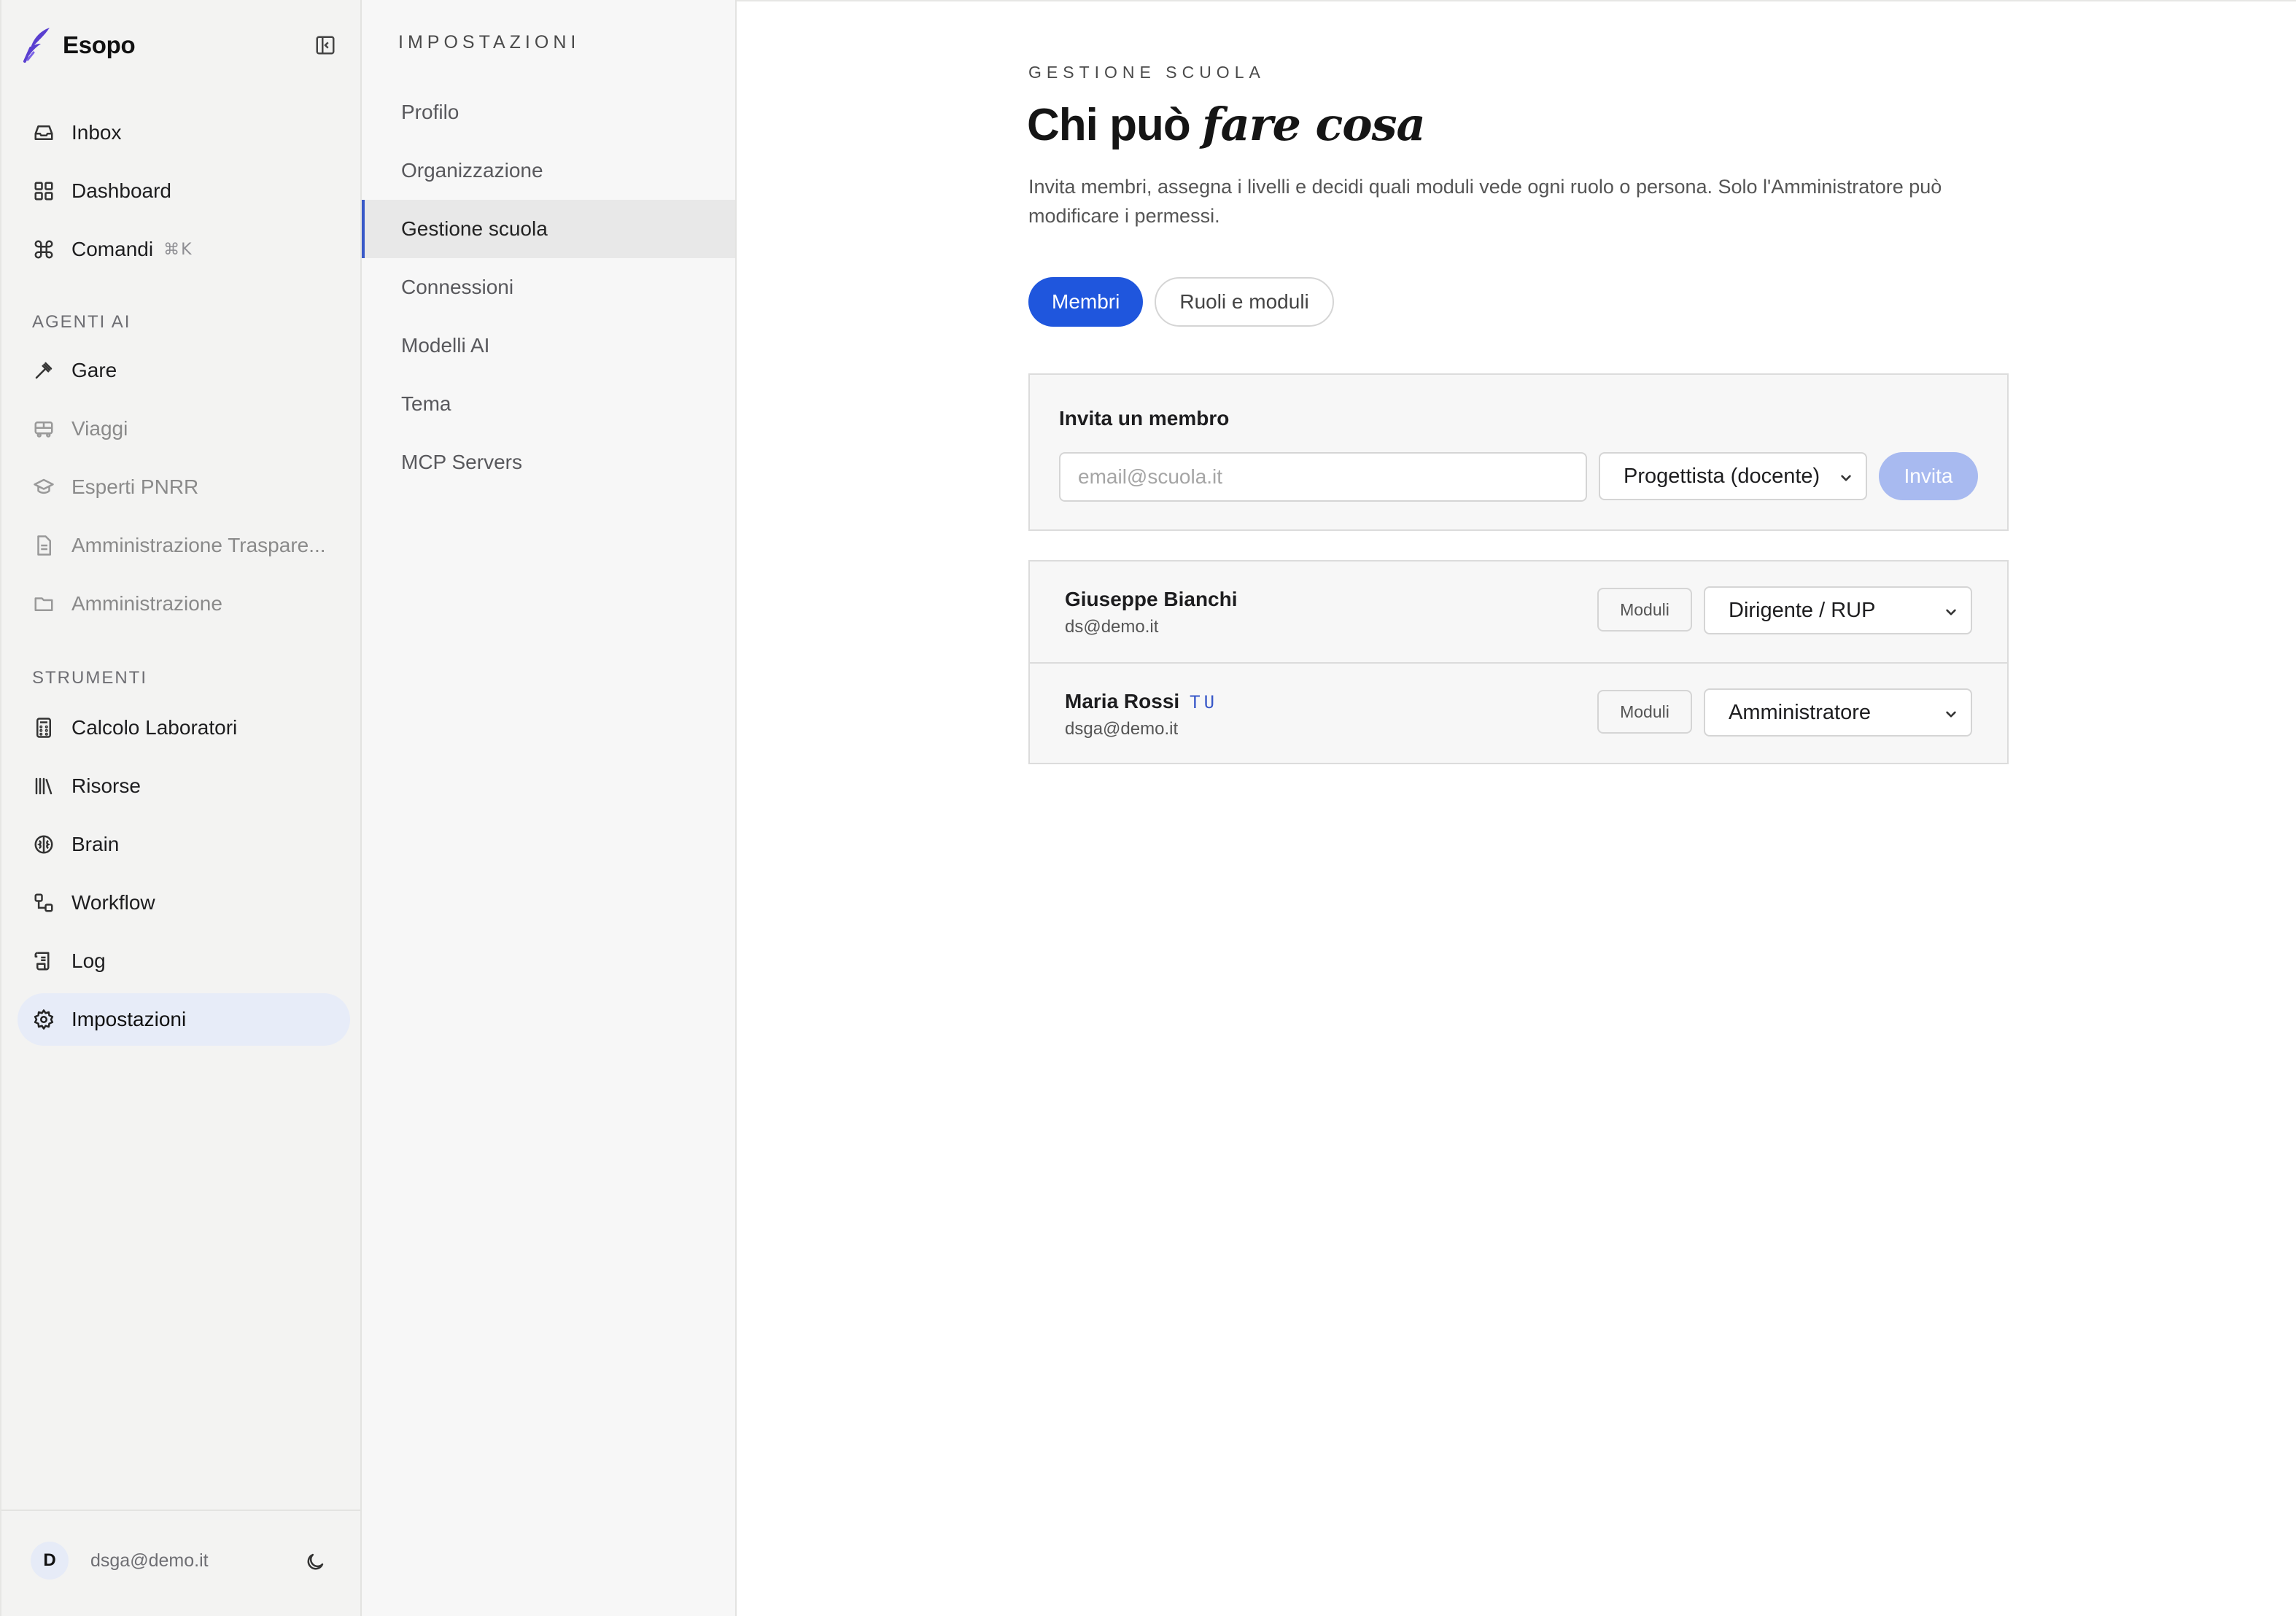 This screenshot has height=1616, width=2296. What do you see at coordinates (129, 1019) in the screenshot?
I see `sidebar-item-label: Impostazioni` at bounding box center [129, 1019].